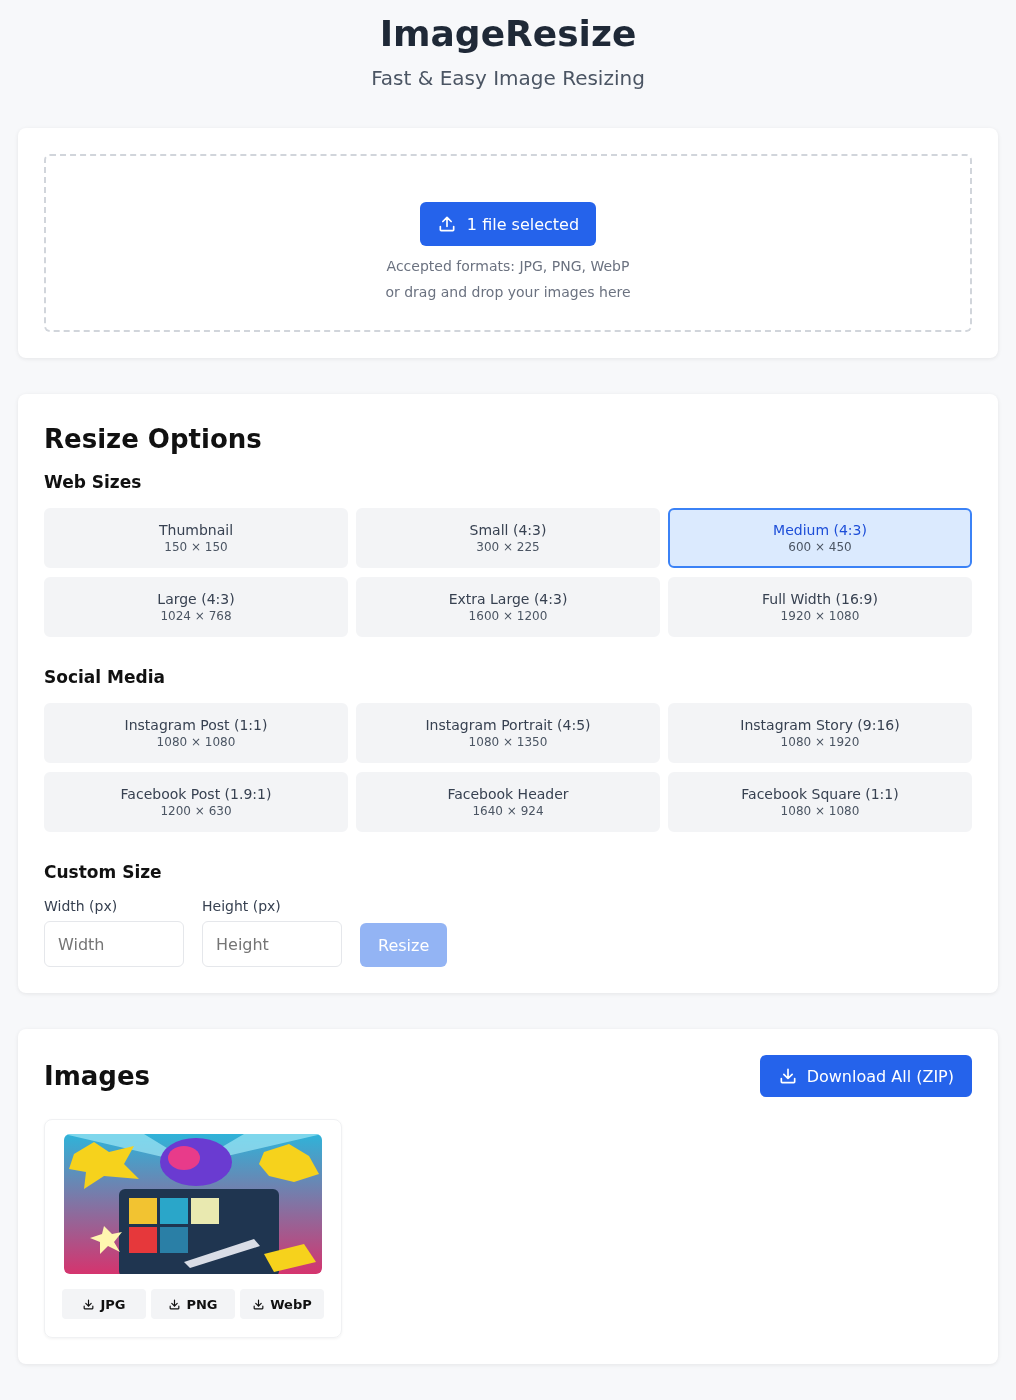  I want to click on drop-hint: or drag and drop your images here, so click(508, 292).